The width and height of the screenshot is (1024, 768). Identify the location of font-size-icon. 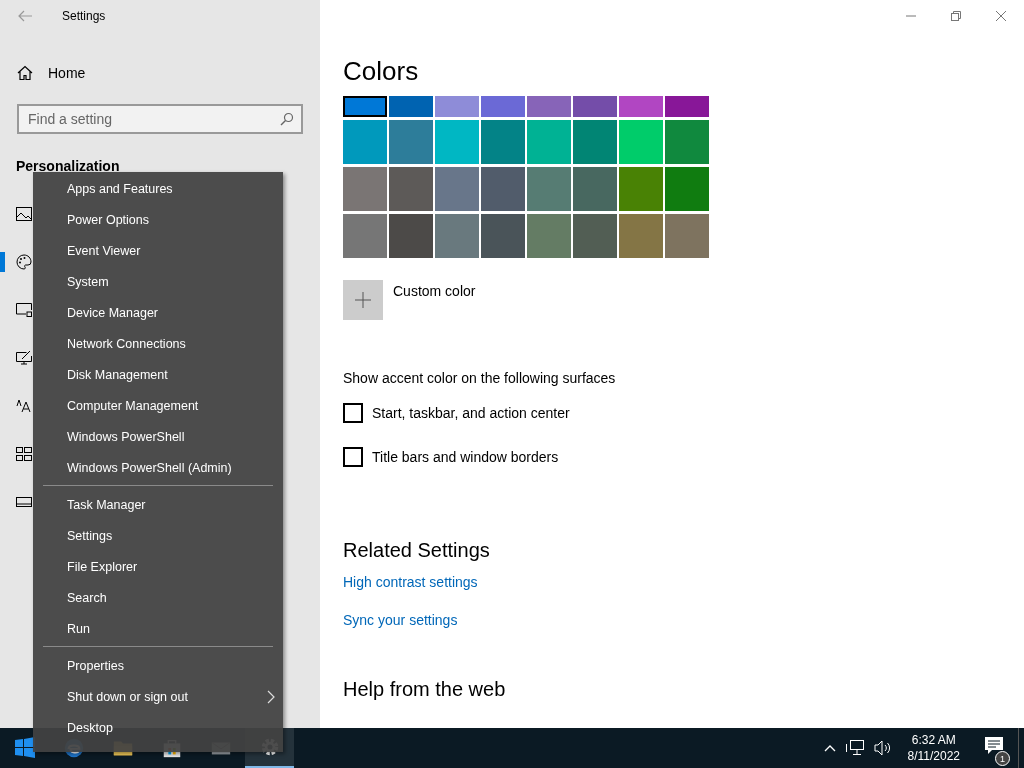
(24, 406).